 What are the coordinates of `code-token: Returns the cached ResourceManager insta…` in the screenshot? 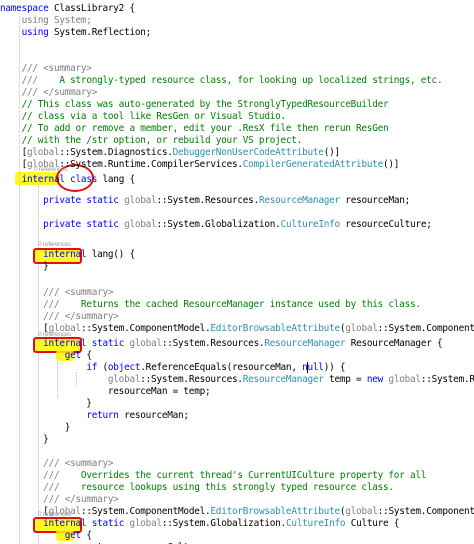 It's located at (240, 304).